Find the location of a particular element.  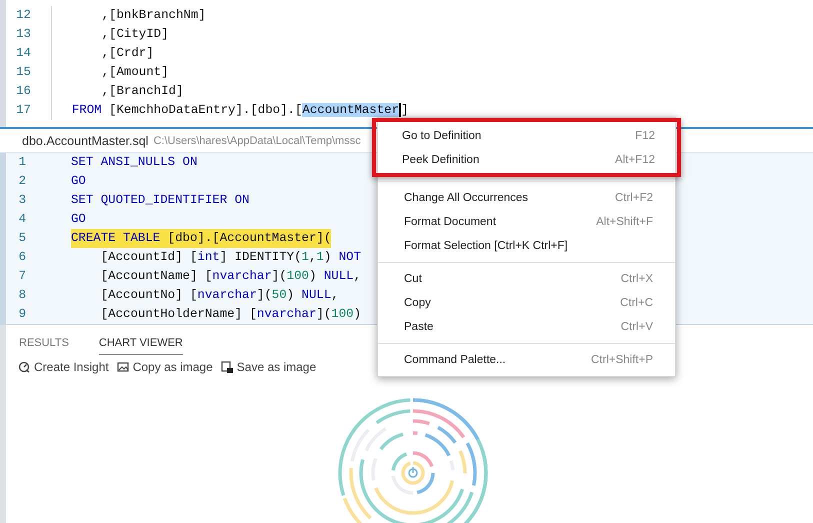

menu-item: Go to Definition F12 is located at coordinates (526, 136).